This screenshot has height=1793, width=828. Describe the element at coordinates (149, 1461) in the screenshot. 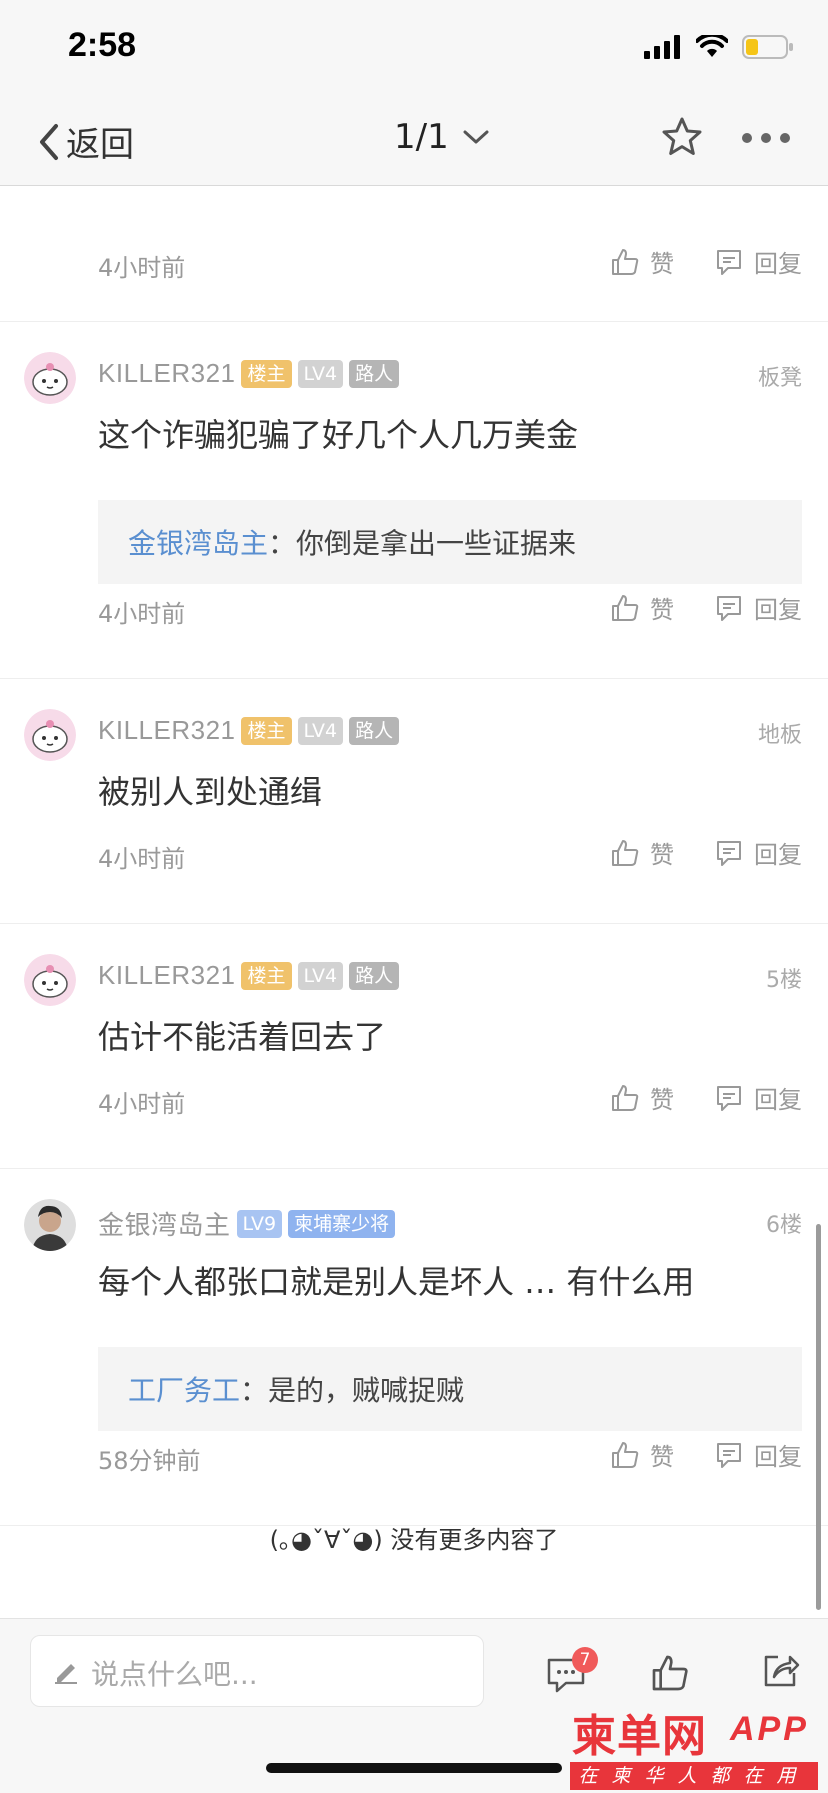

I see `comment-time: 58分钟前` at that location.